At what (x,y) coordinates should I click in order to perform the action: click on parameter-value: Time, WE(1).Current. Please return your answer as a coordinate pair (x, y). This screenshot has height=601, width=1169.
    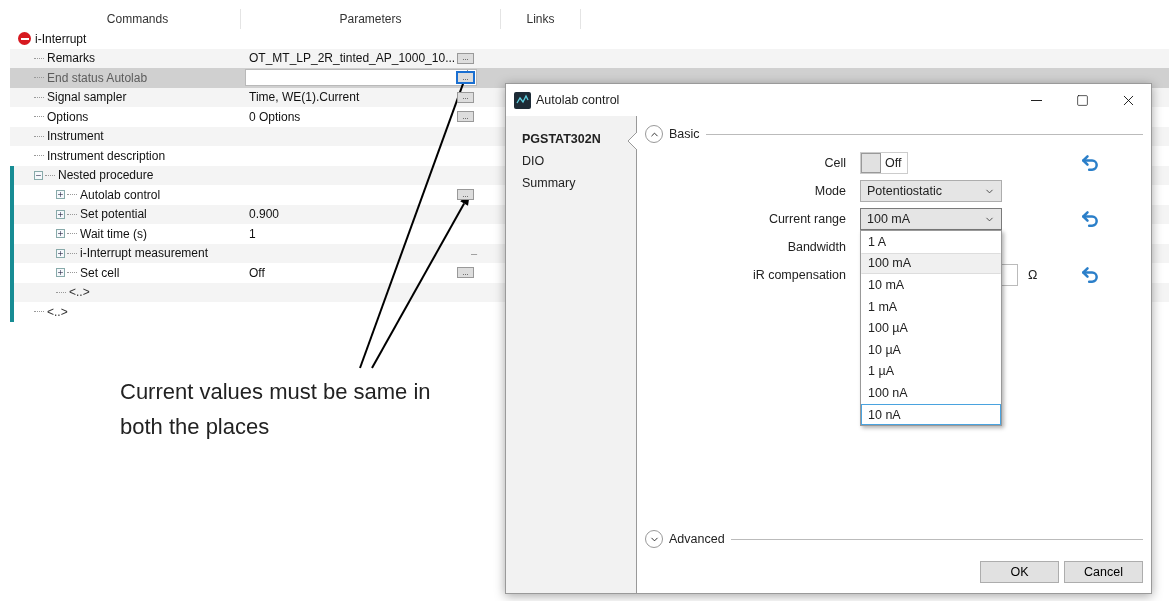
    Looking at the image, I should click on (304, 97).